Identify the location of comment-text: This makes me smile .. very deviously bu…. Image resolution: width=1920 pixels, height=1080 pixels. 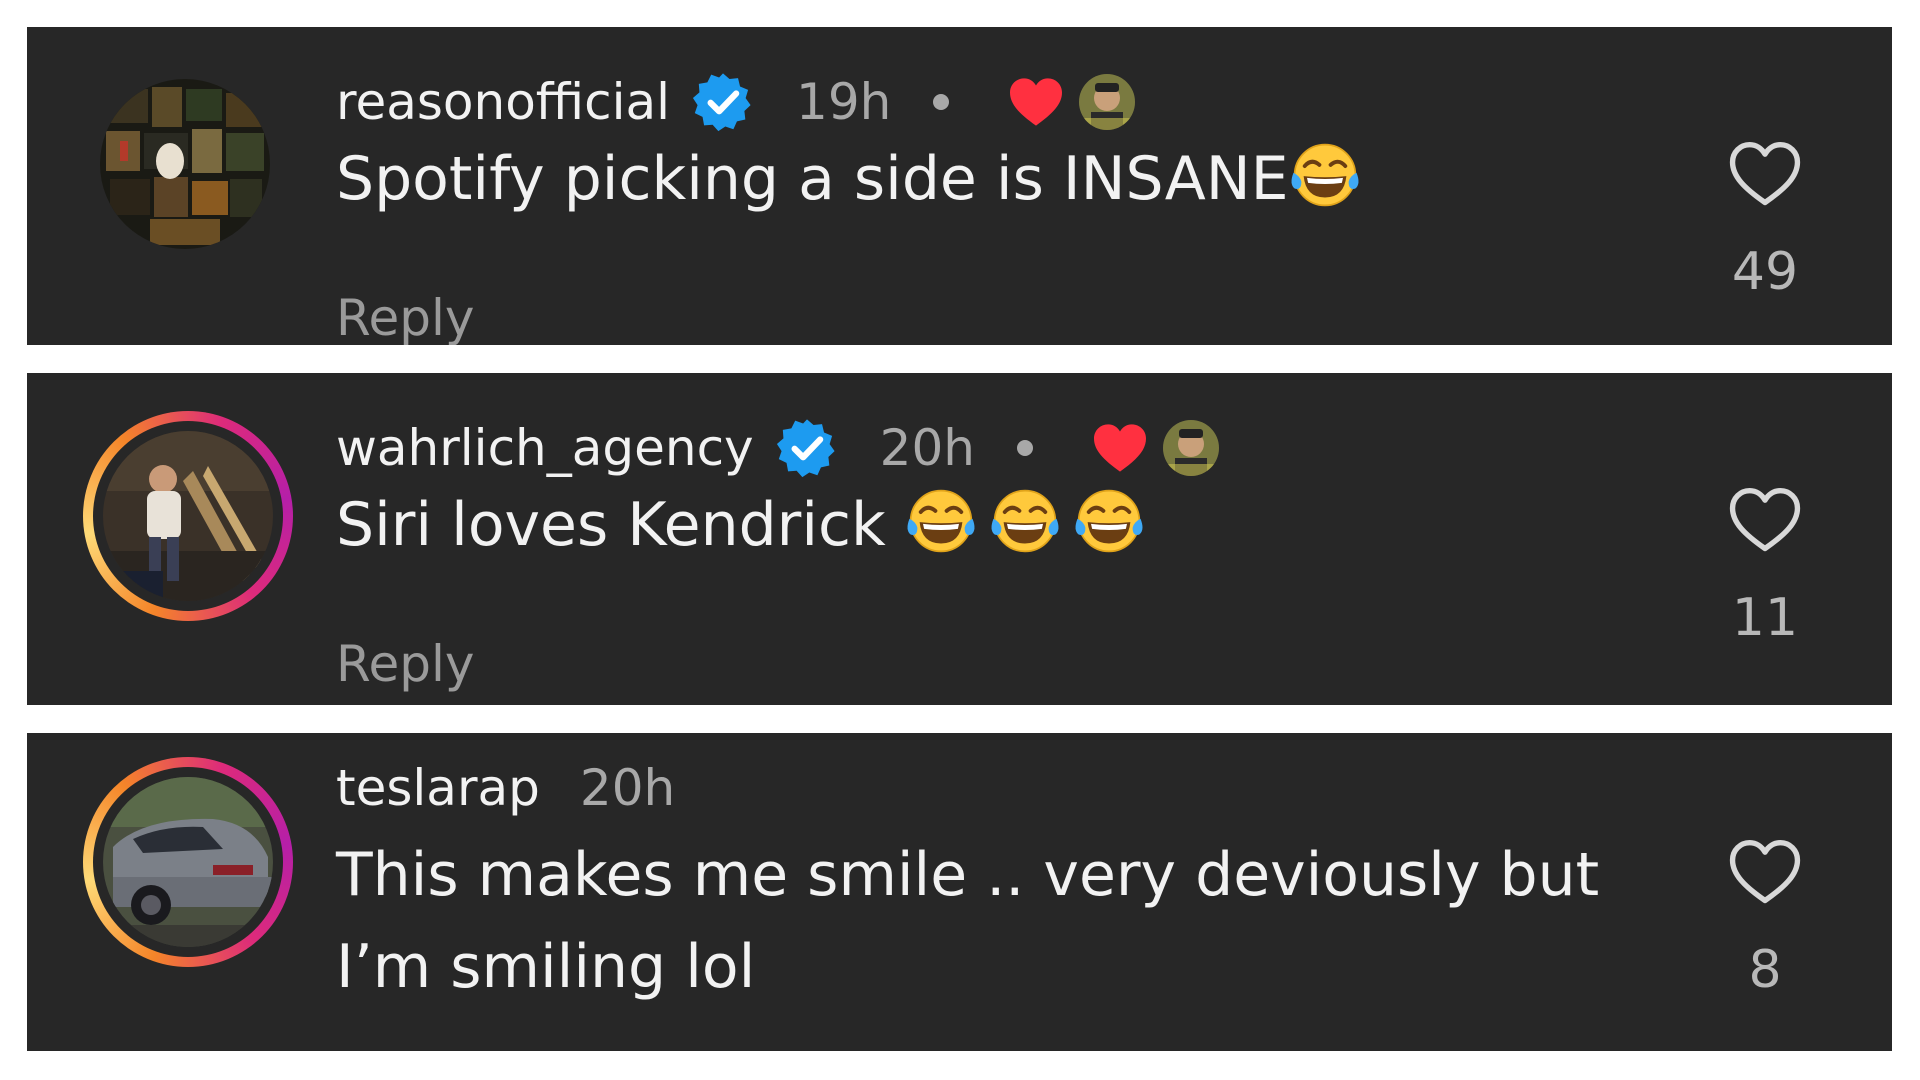
(967, 921).